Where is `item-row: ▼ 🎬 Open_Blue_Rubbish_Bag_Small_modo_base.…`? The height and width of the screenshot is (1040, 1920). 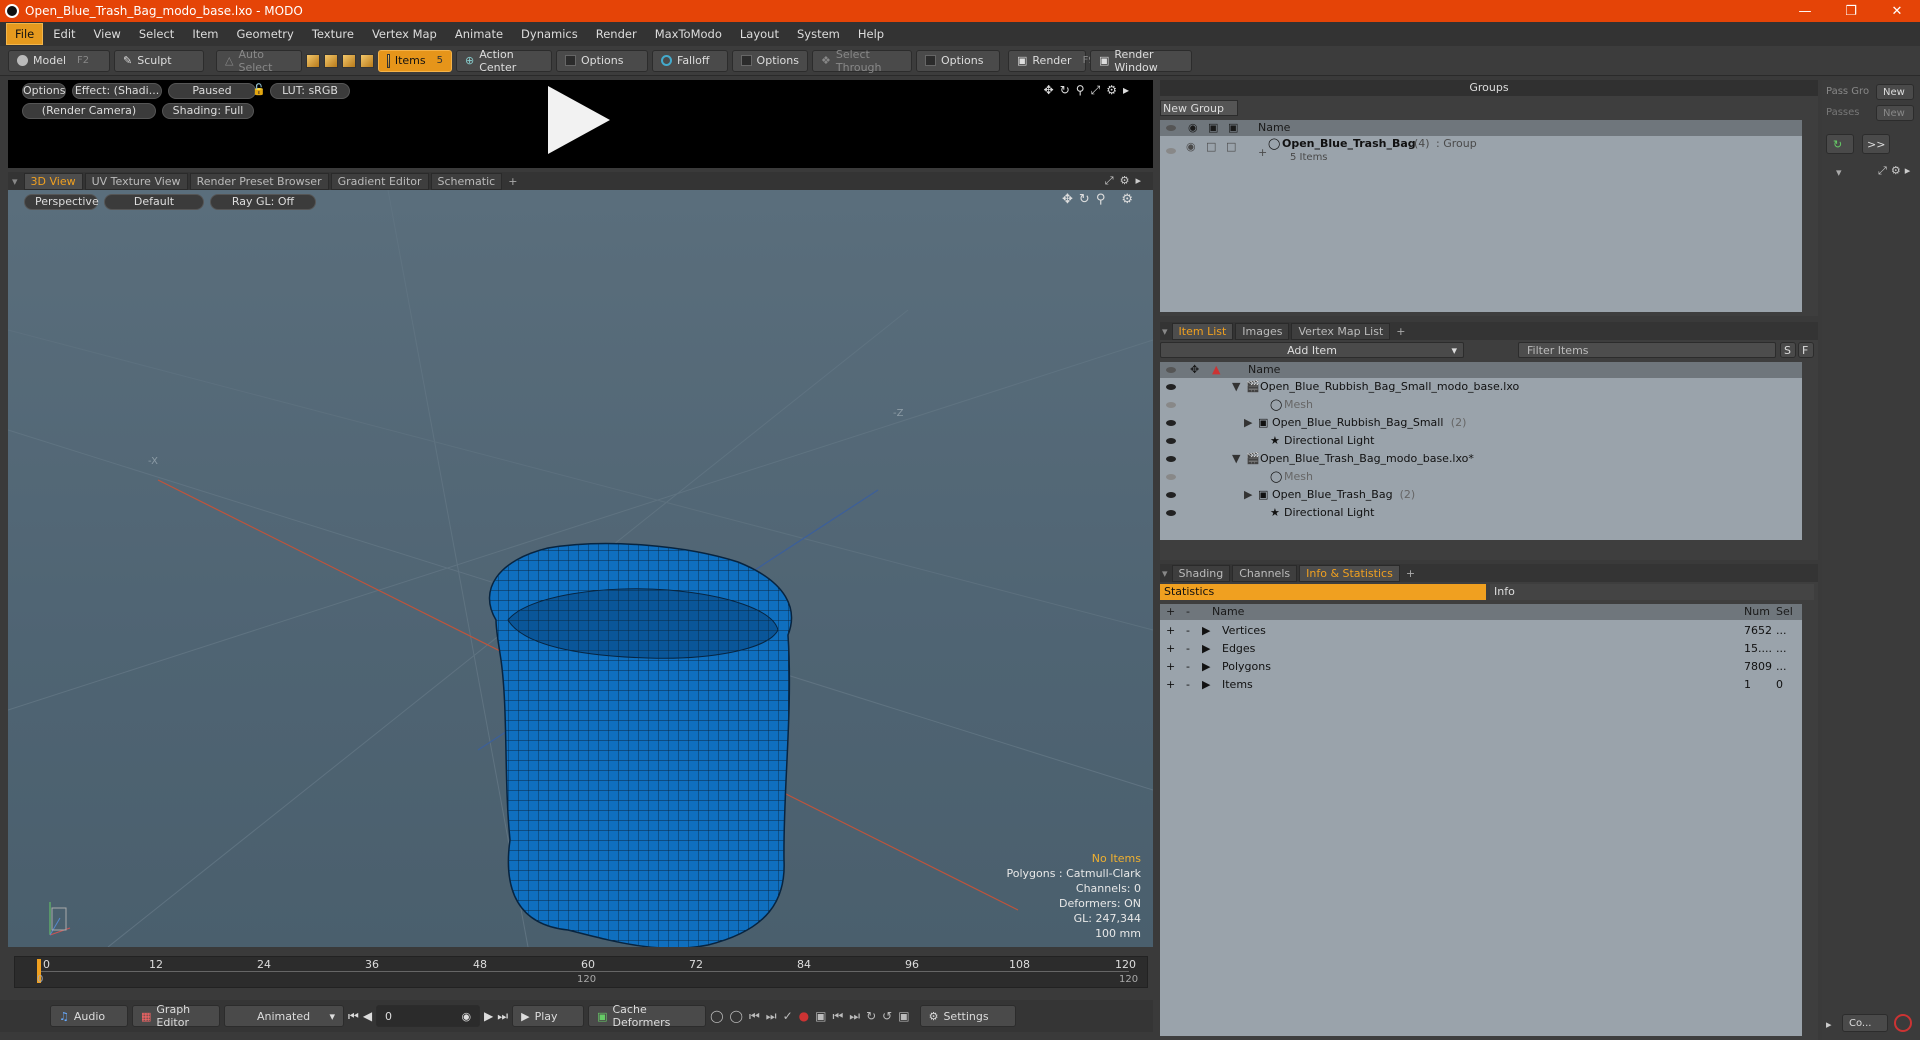 item-row: ▼ 🎬 Open_Blue_Rubbish_Bag_Small_modo_base.… is located at coordinates (1481, 387).